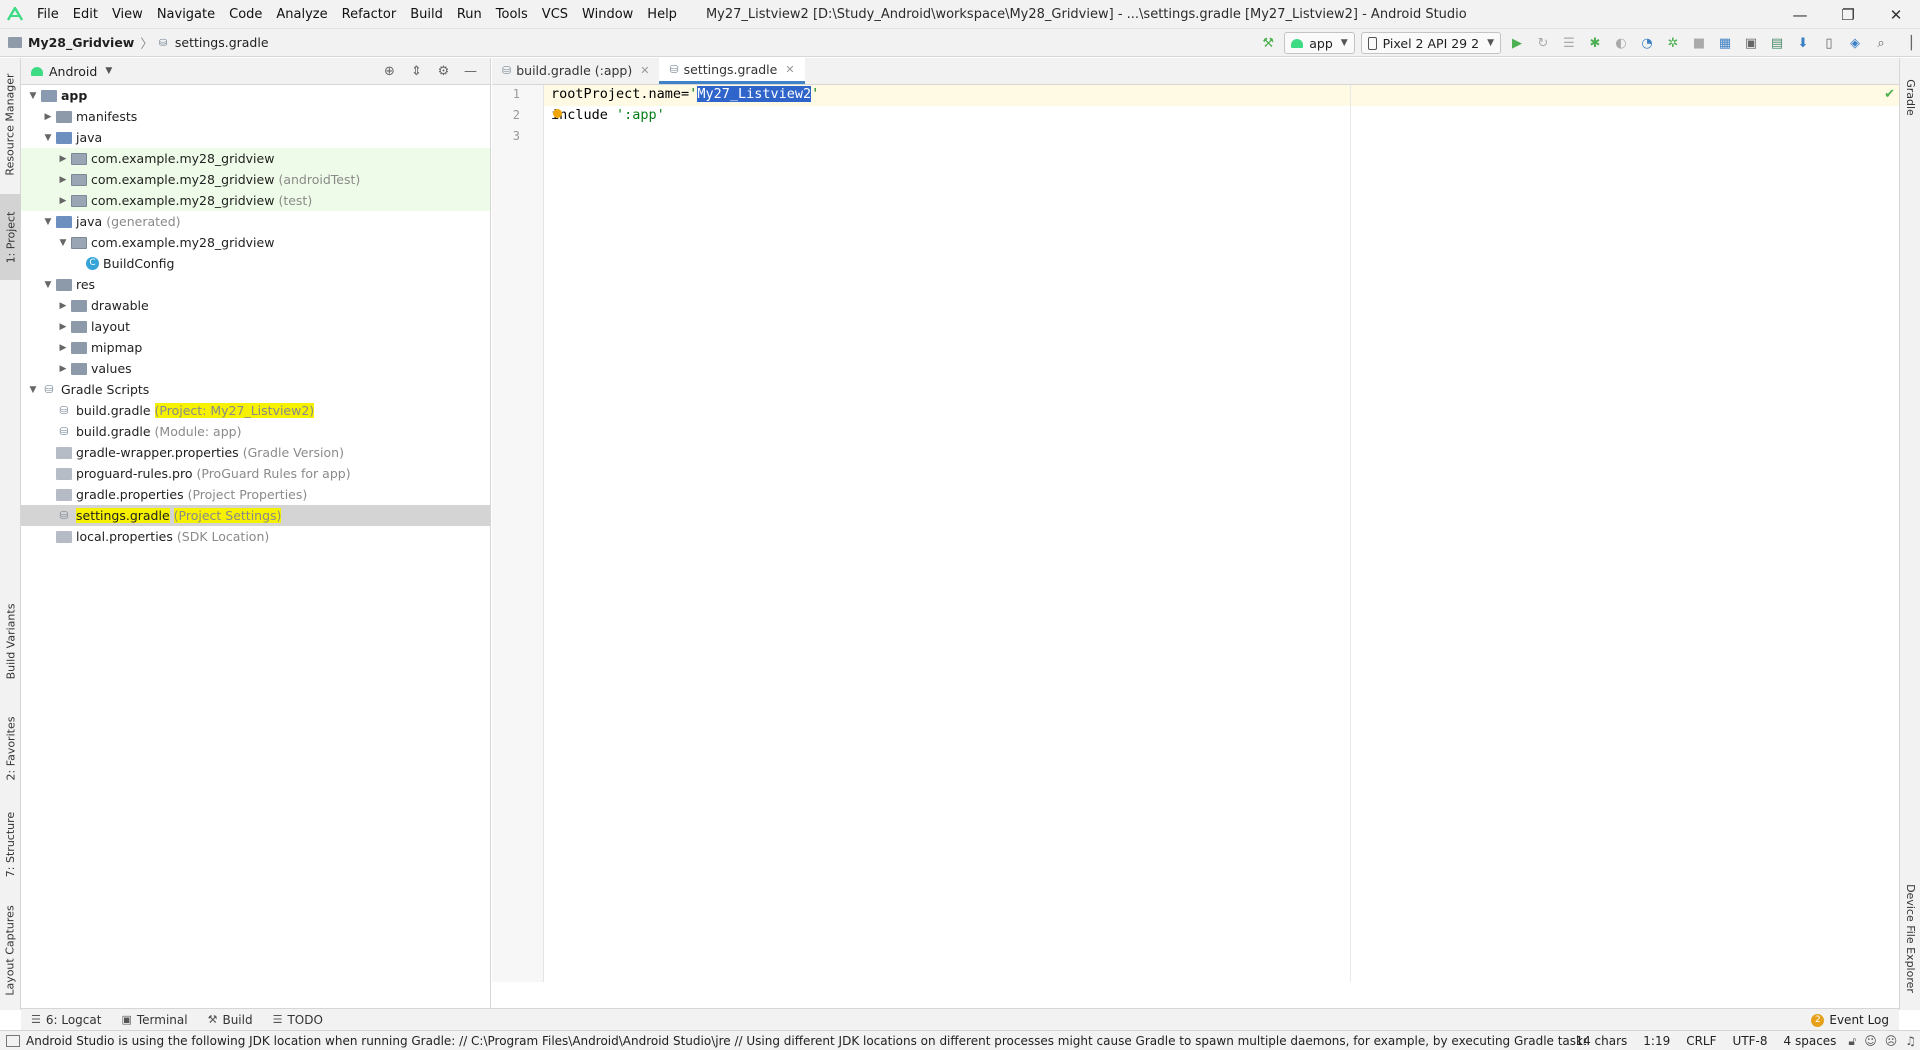 This screenshot has height=1050, width=1920. I want to click on breadcrumb-project: My28_Gridview, so click(81, 42).